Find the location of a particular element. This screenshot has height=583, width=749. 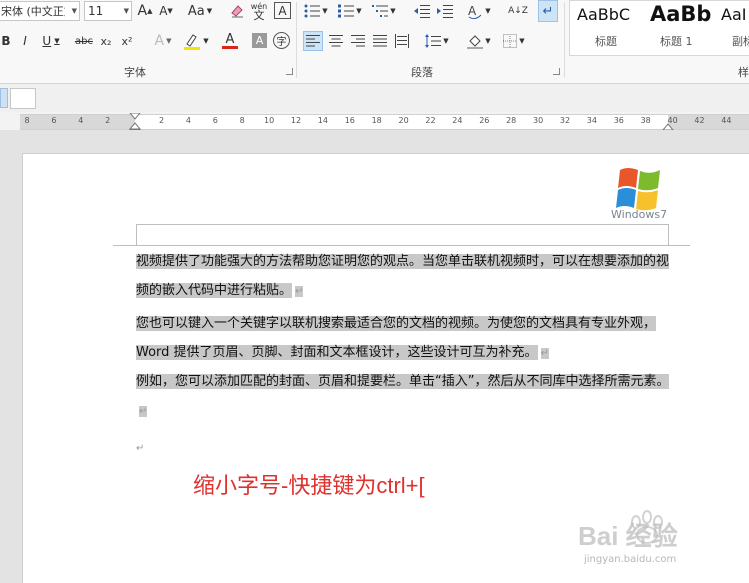

underline-button: U ▼ is located at coordinates (51, 41).